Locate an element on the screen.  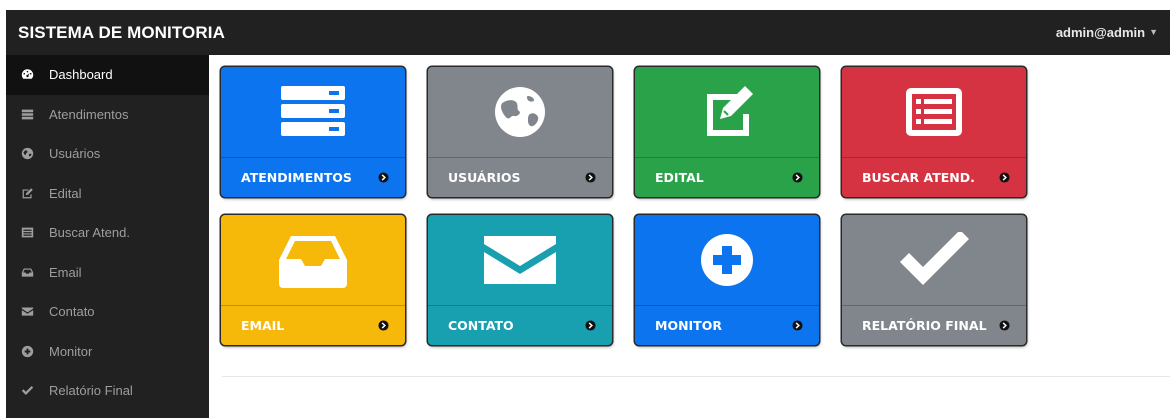
sidebar-item-atendimentos: Atendimentos is located at coordinates (107, 115).